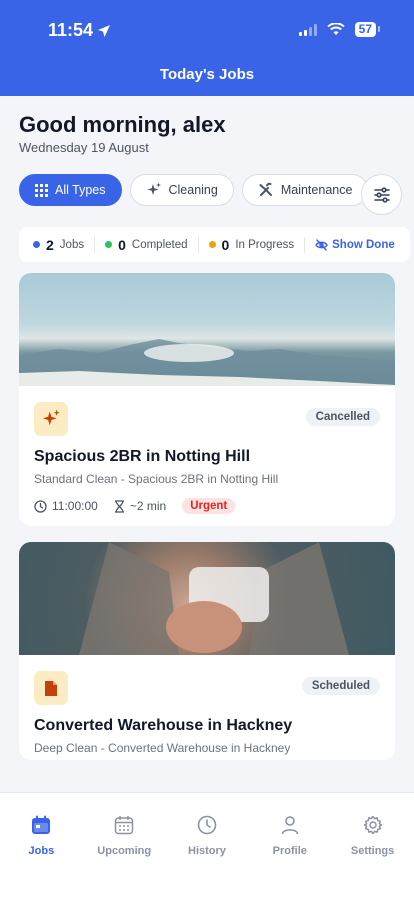 Image resolution: width=414 pixels, height=900 pixels. I want to click on sliders-icon, so click(381, 194).